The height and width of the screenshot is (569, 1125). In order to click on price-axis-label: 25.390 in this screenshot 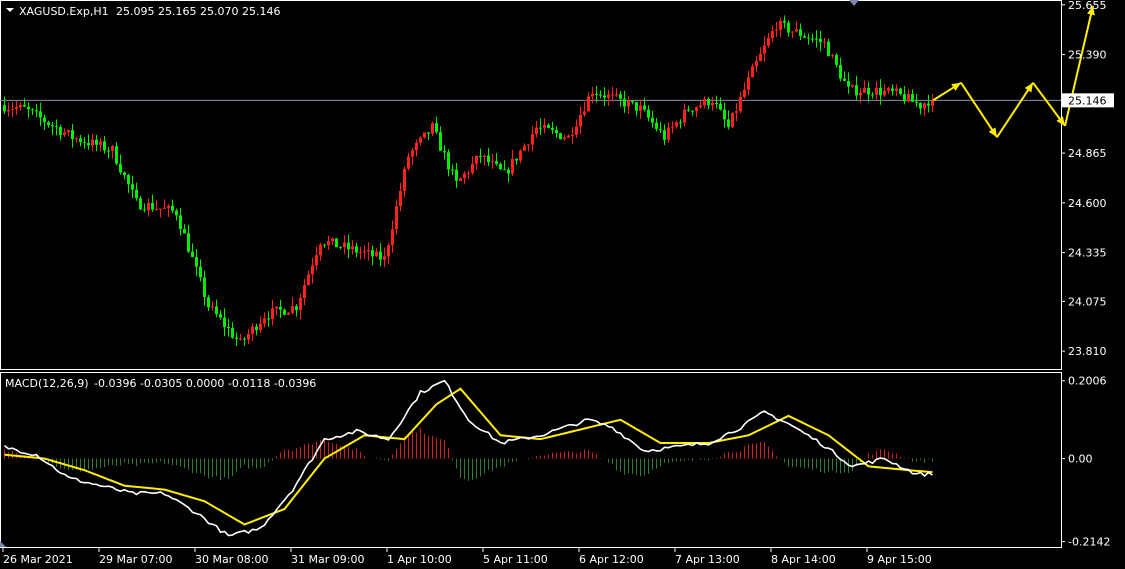, I will do `click(1087, 55)`.